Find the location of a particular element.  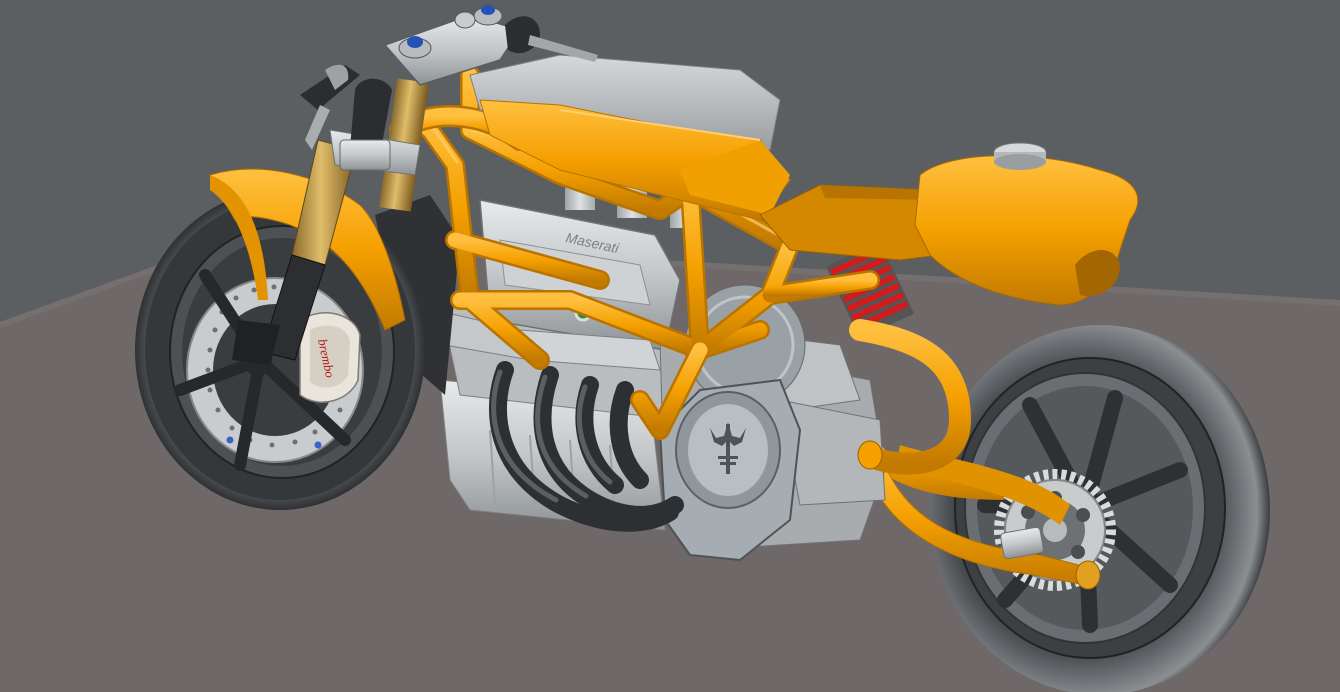

front-brake-caliper: brembo is located at coordinates (330, 357).